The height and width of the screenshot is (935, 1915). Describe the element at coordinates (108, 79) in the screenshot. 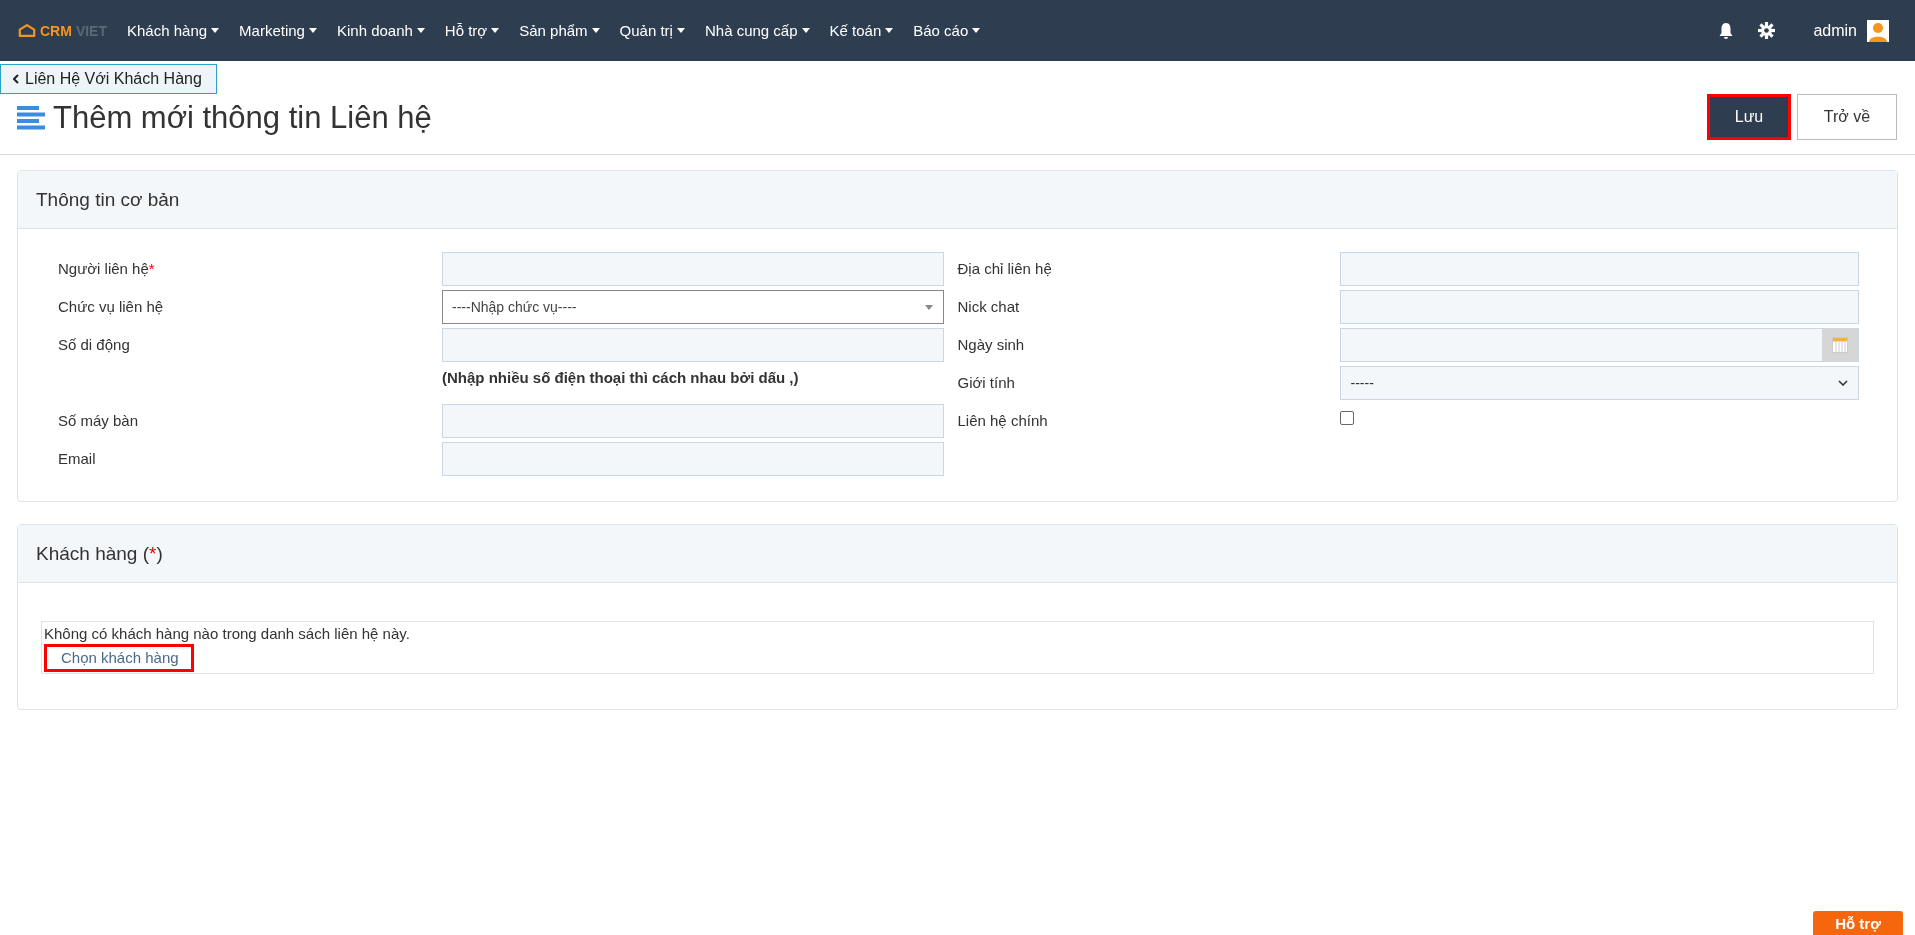

I see `back-breadcrumb-link: Liên Hệ Với Khách Hàng` at that location.